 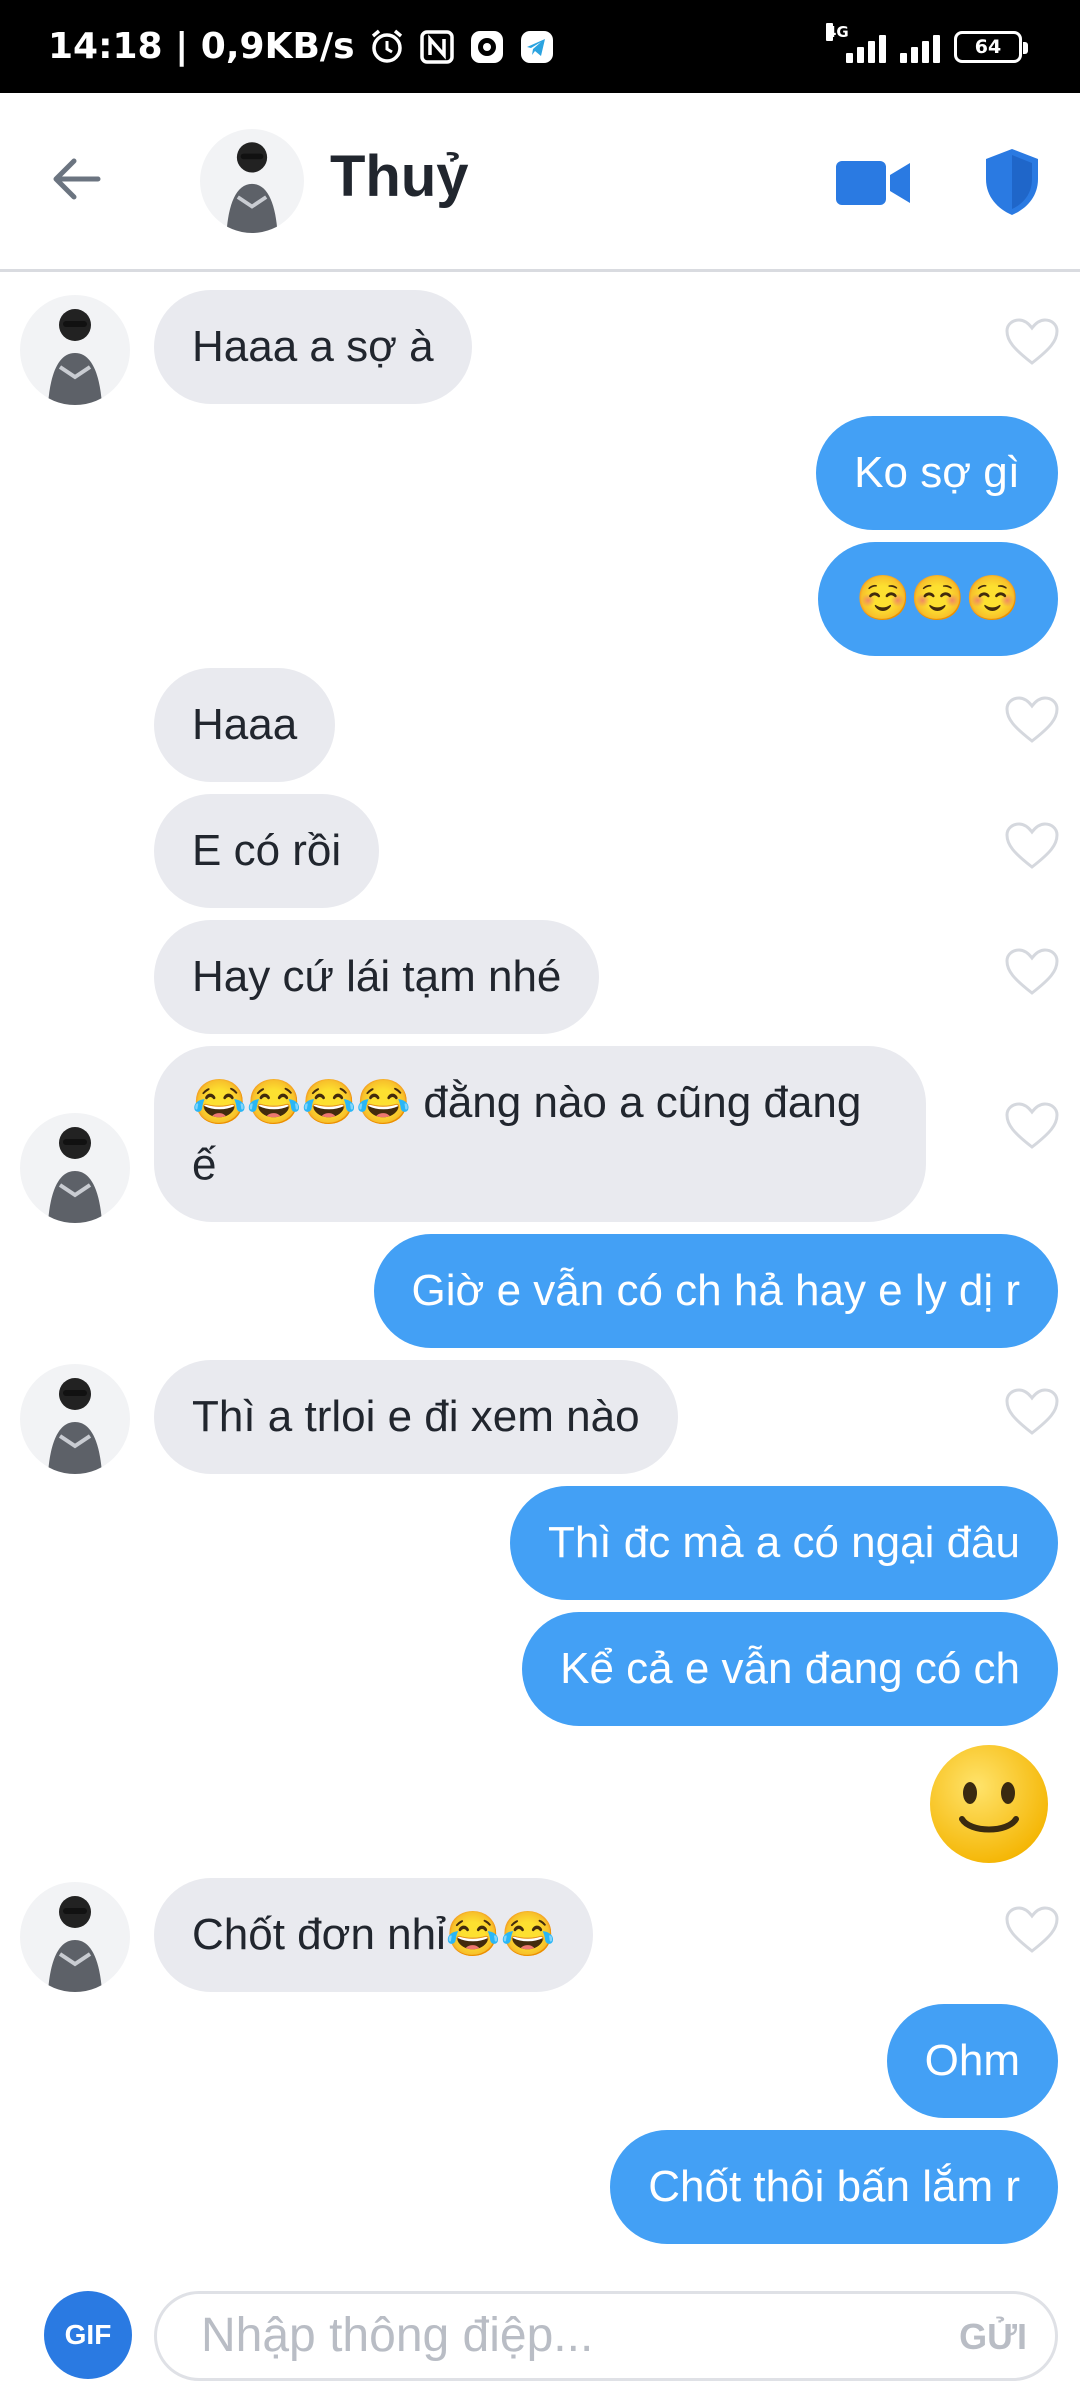 What do you see at coordinates (606, 2336) in the screenshot?
I see `message-input: Nhập thông điệp... GỬI` at bounding box center [606, 2336].